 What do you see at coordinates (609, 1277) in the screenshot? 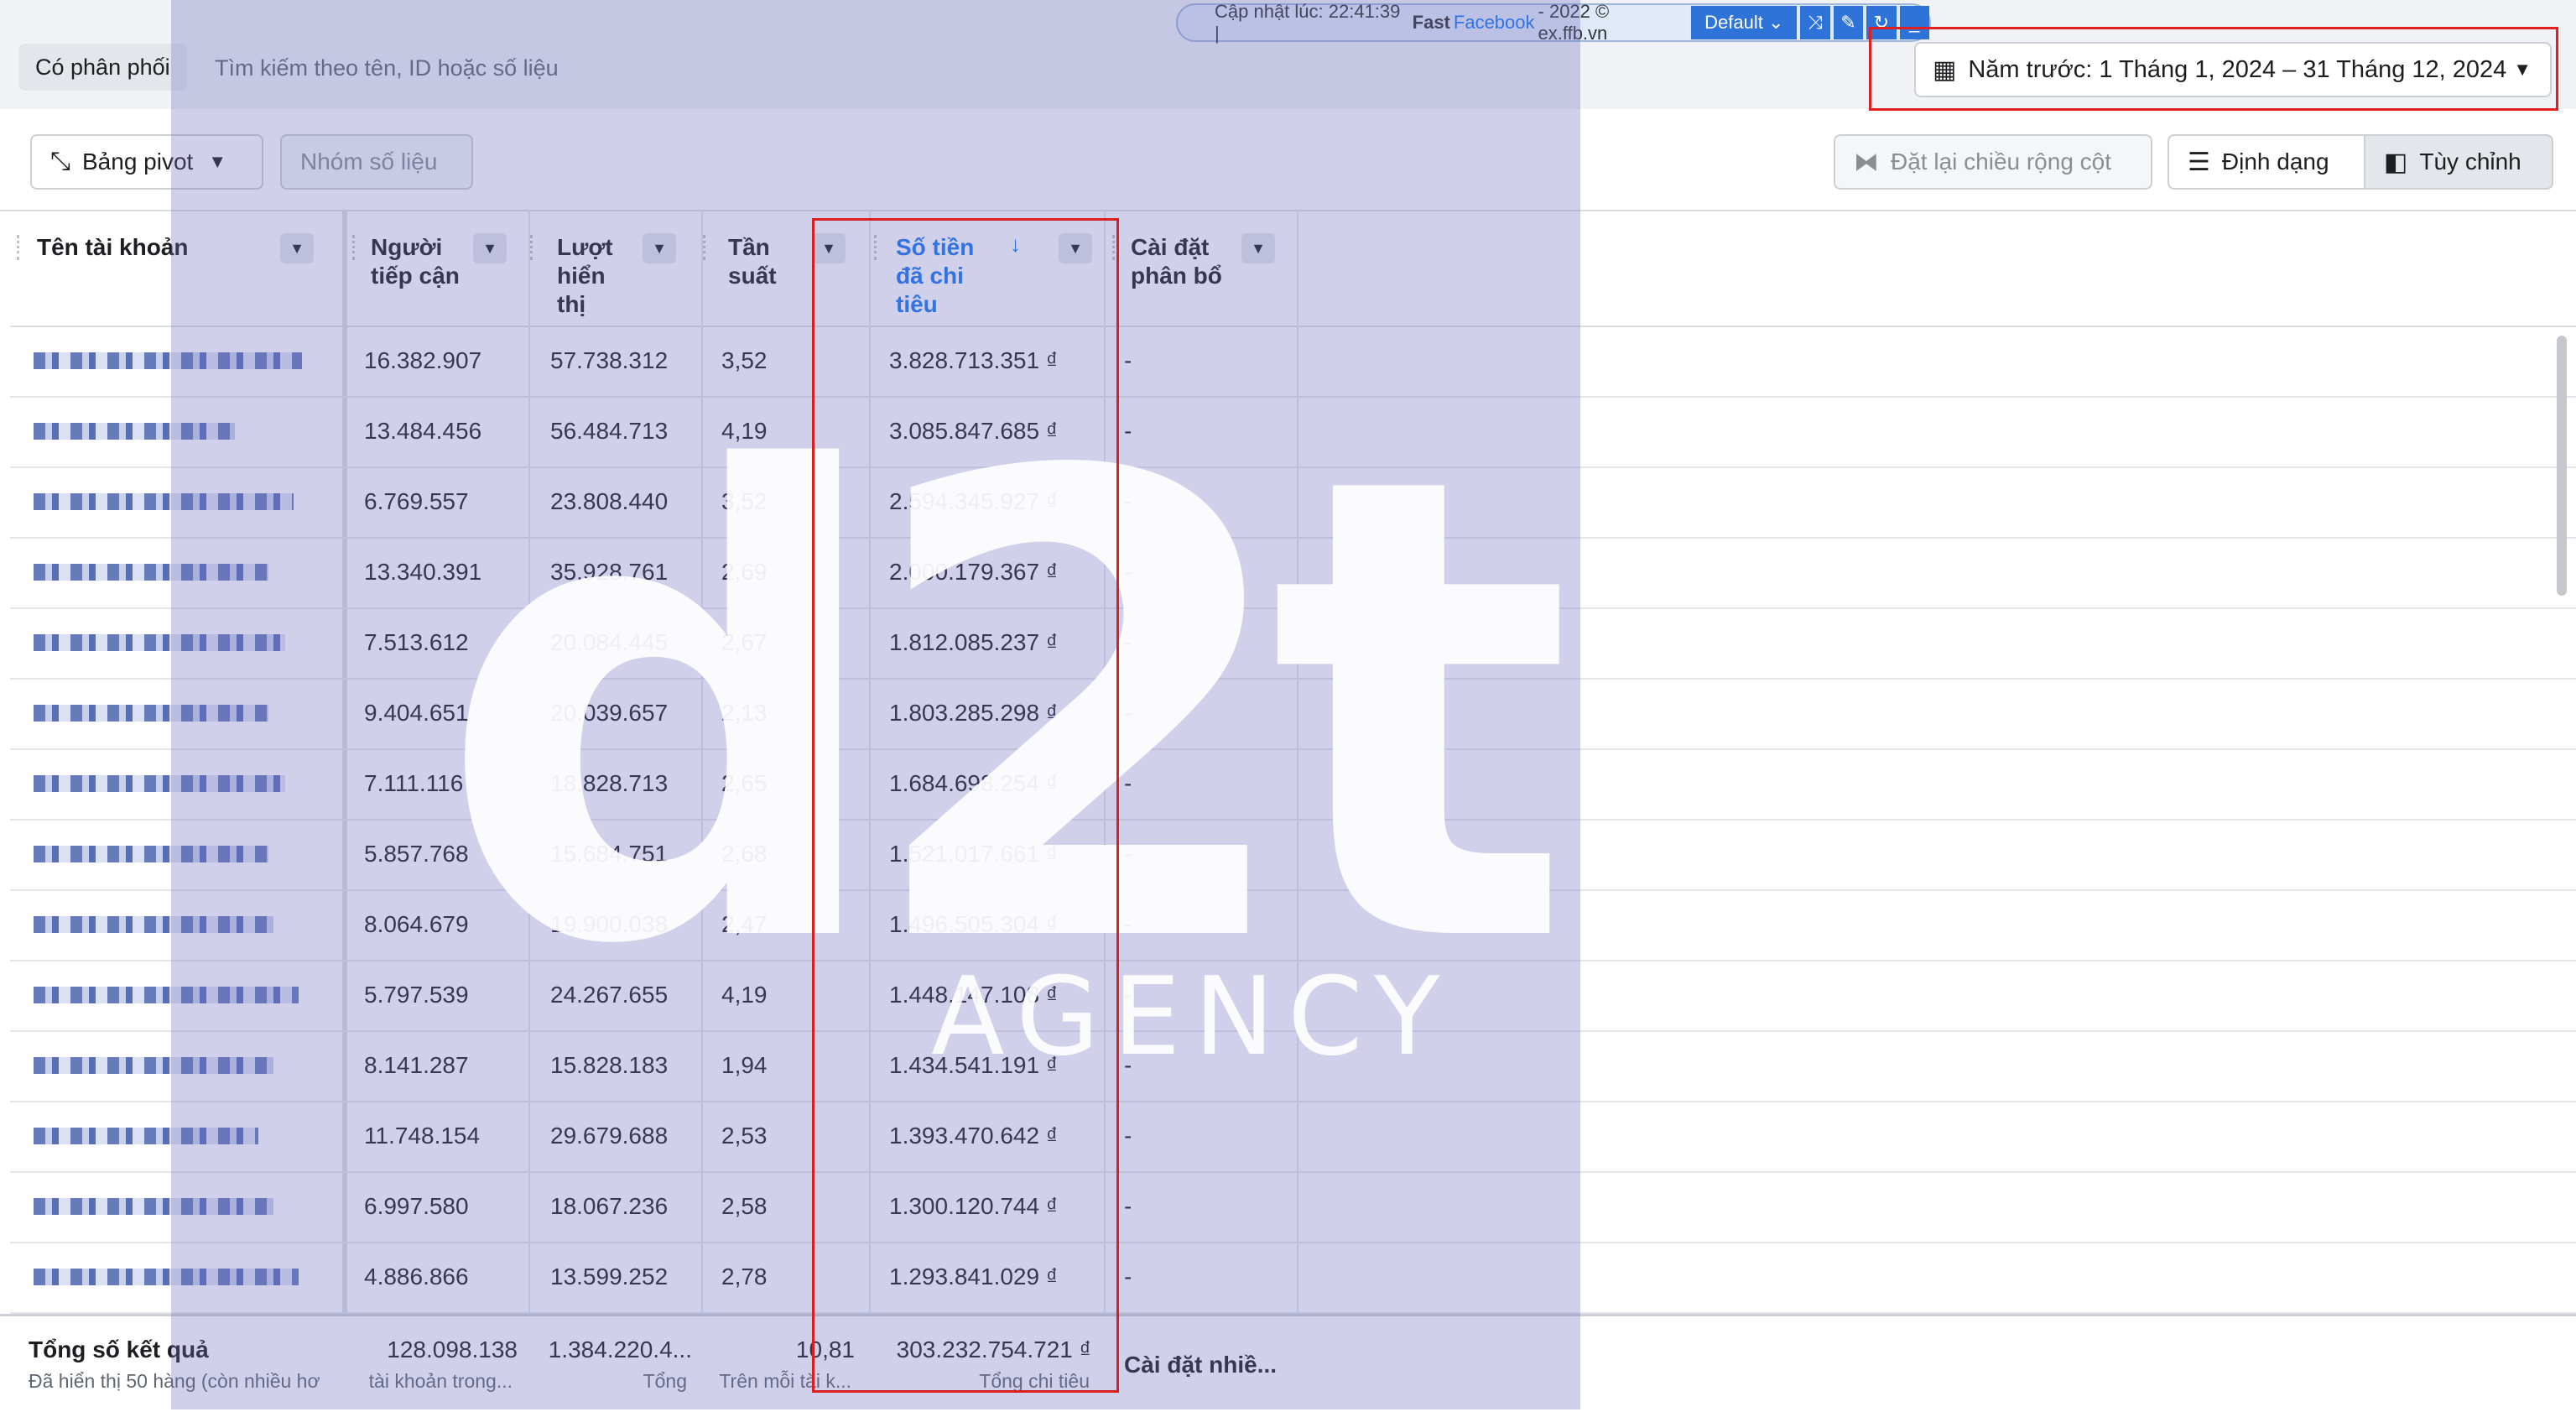
I see `cell-impressions: 13.599.252` at bounding box center [609, 1277].